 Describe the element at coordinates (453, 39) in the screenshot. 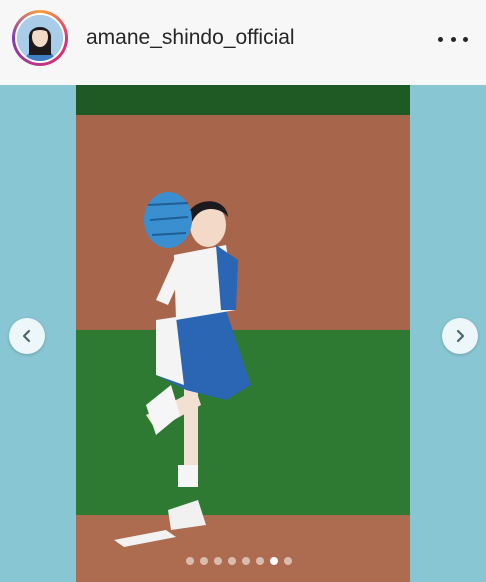

I see `more-options-icon` at that location.